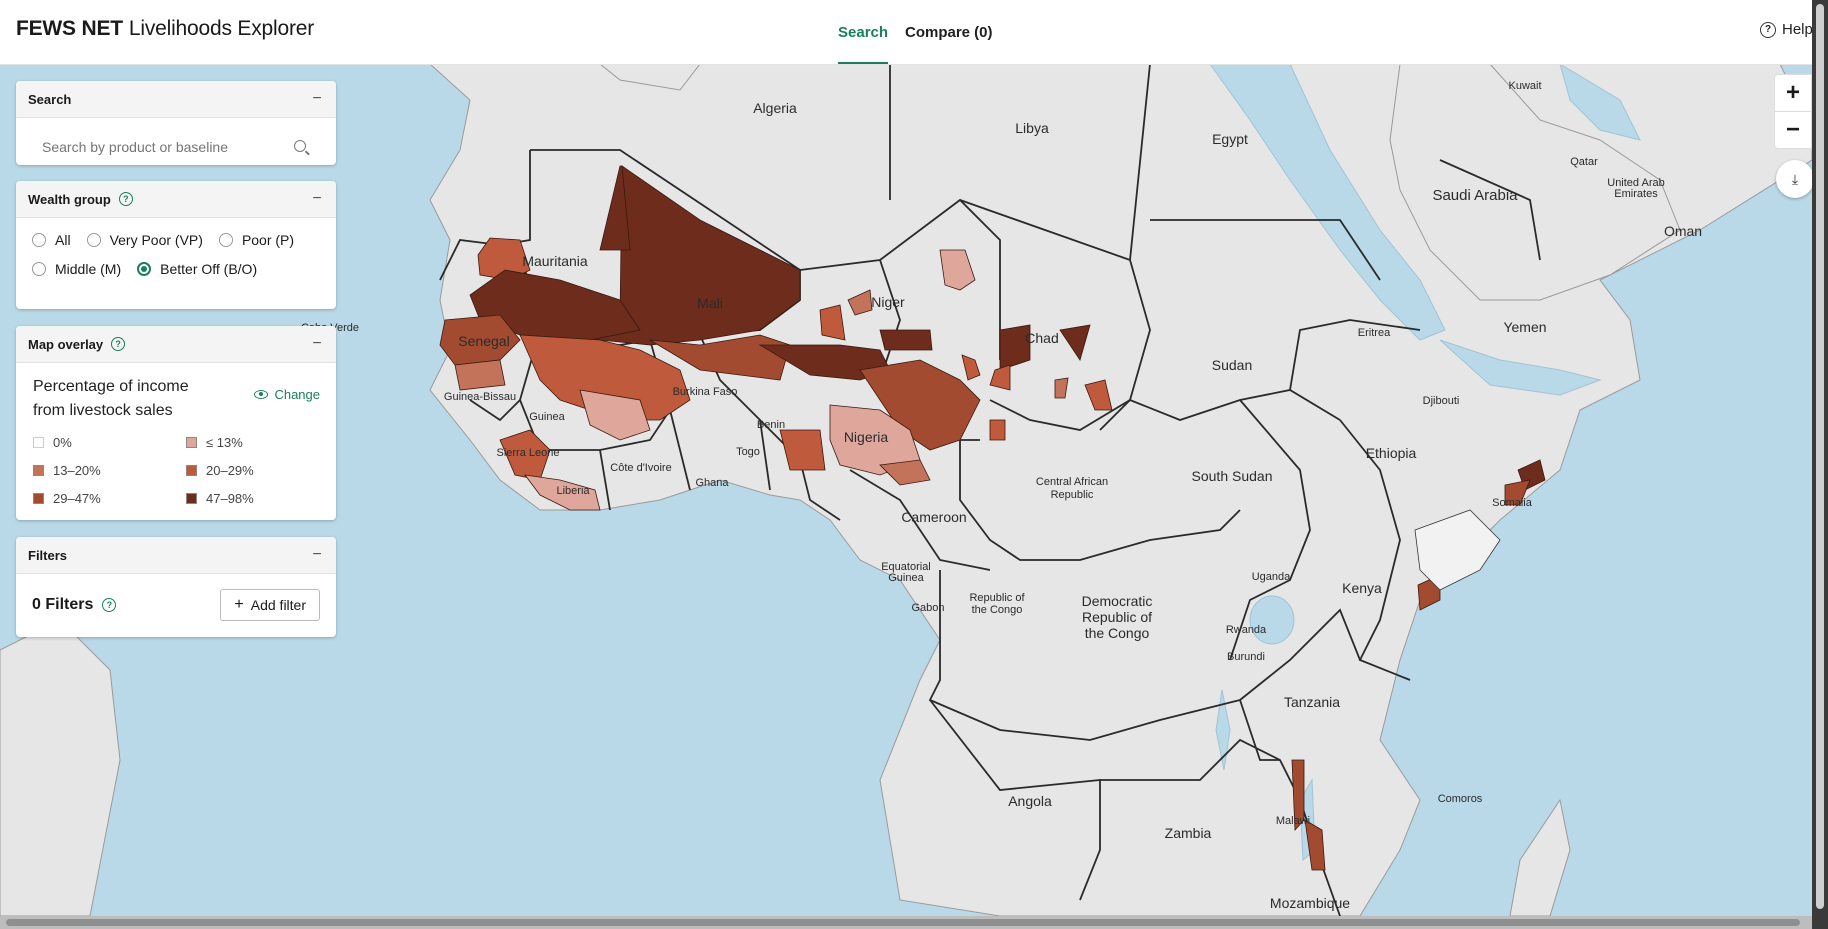 This screenshot has width=1828, height=929. What do you see at coordinates (771, 425) in the screenshot?
I see `map-label: Benin` at bounding box center [771, 425].